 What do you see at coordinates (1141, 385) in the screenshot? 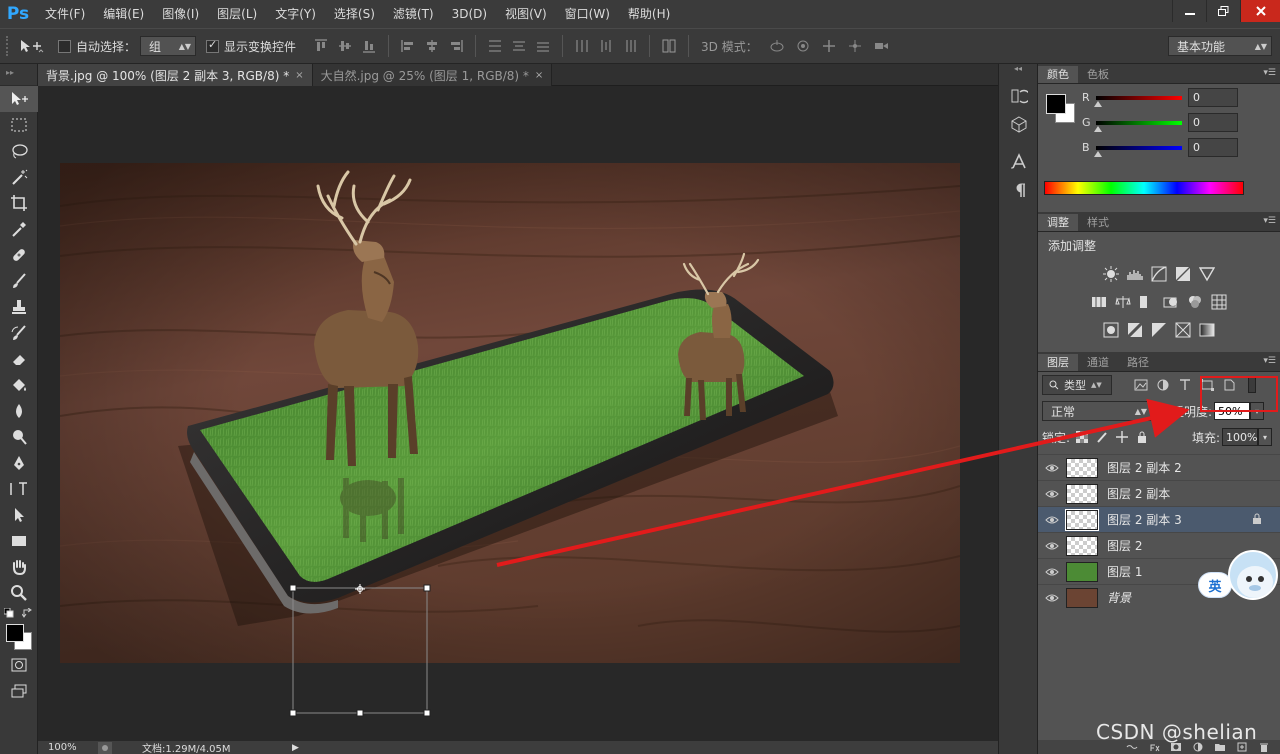
I see `filter-pixel-icon` at bounding box center [1141, 385].